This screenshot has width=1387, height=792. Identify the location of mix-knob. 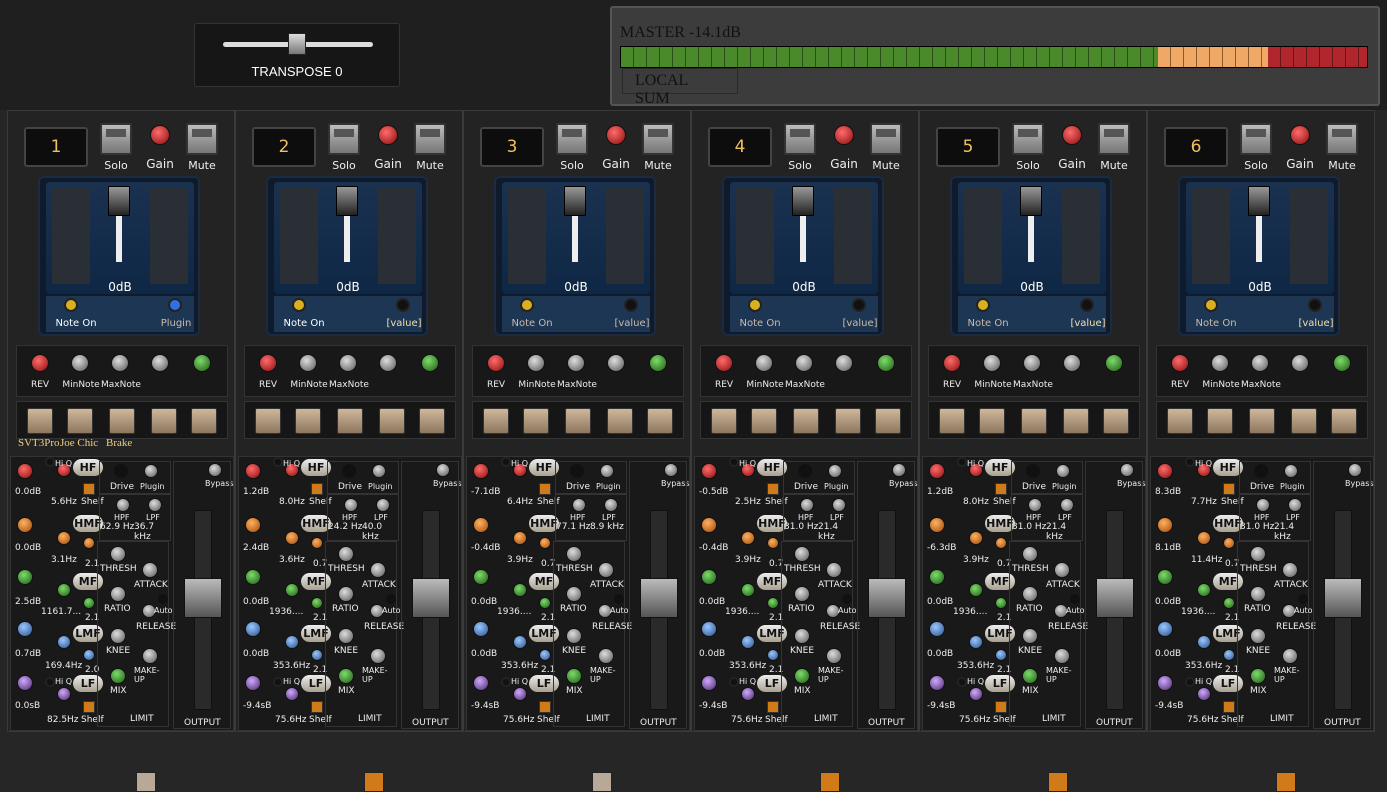
(346, 676).